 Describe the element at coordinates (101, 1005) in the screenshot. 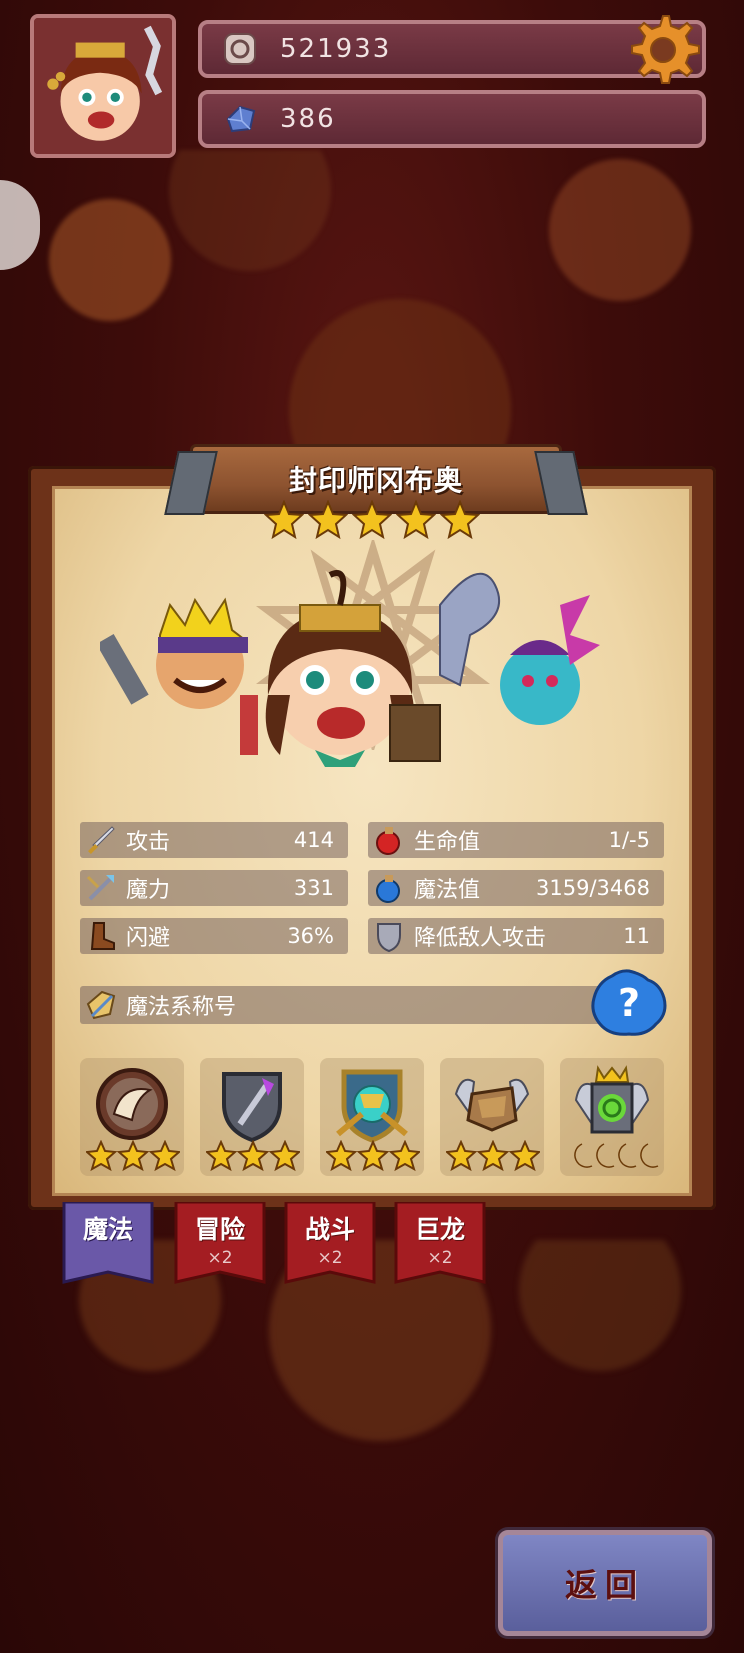

I see `magic-title-icon` at that location.